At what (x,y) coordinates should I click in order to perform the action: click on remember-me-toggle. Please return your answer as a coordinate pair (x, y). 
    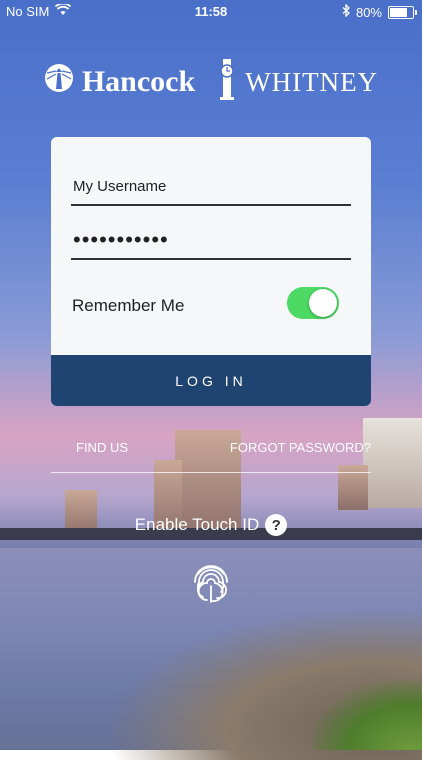
    Looking at the image, I should click on (313, 303).